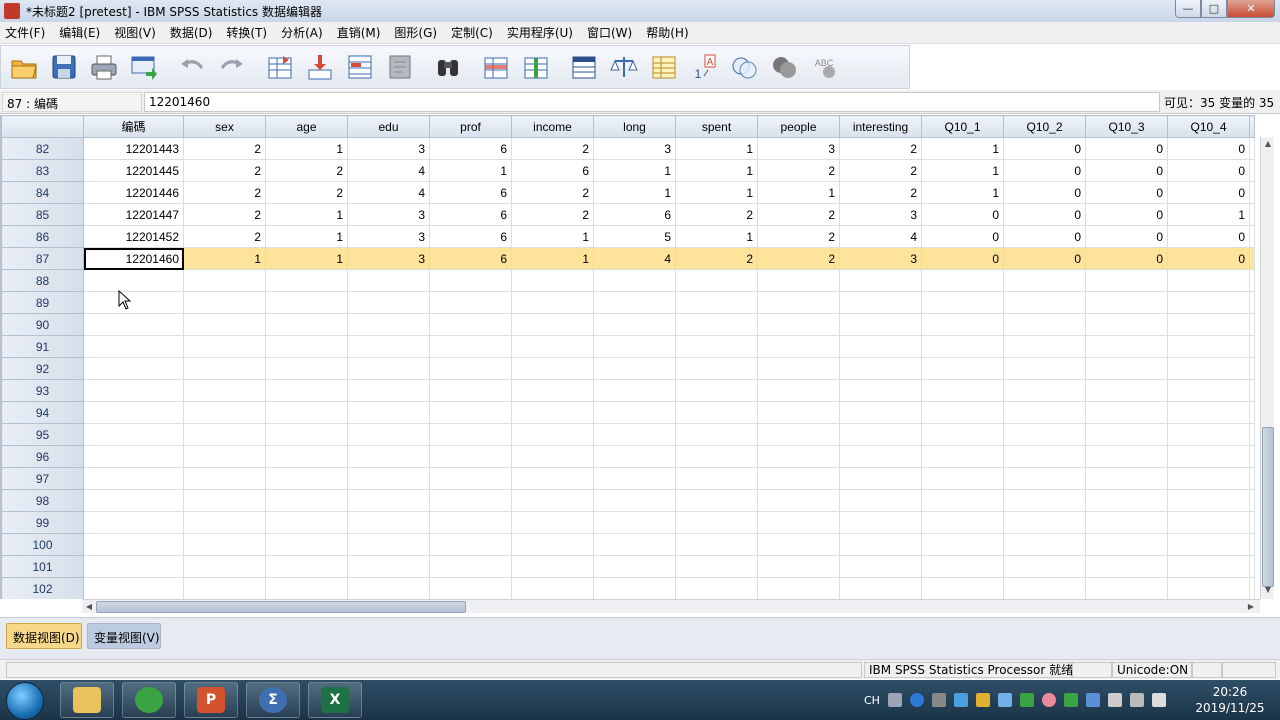  Describe the element at coordinates (361, 32) in the screenshot. I see `menu-item: 直销(M)` at that location.